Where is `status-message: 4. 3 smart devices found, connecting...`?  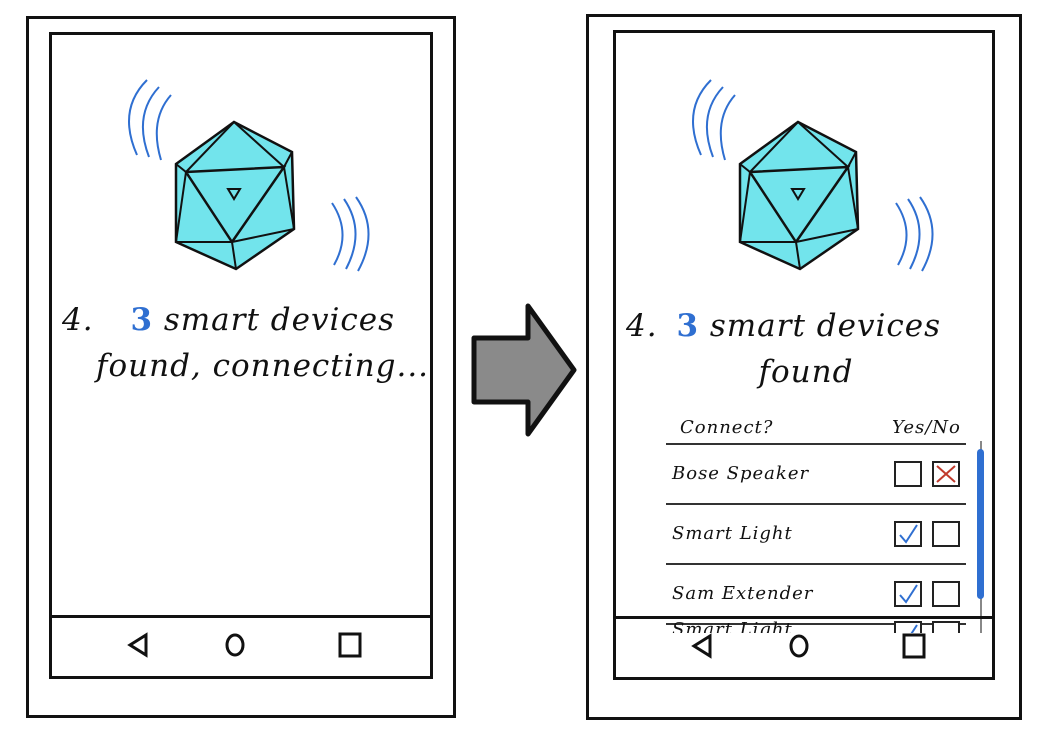
status-message: 4. 3 smart devices found, connecting... is located at coordinates (246, 343).